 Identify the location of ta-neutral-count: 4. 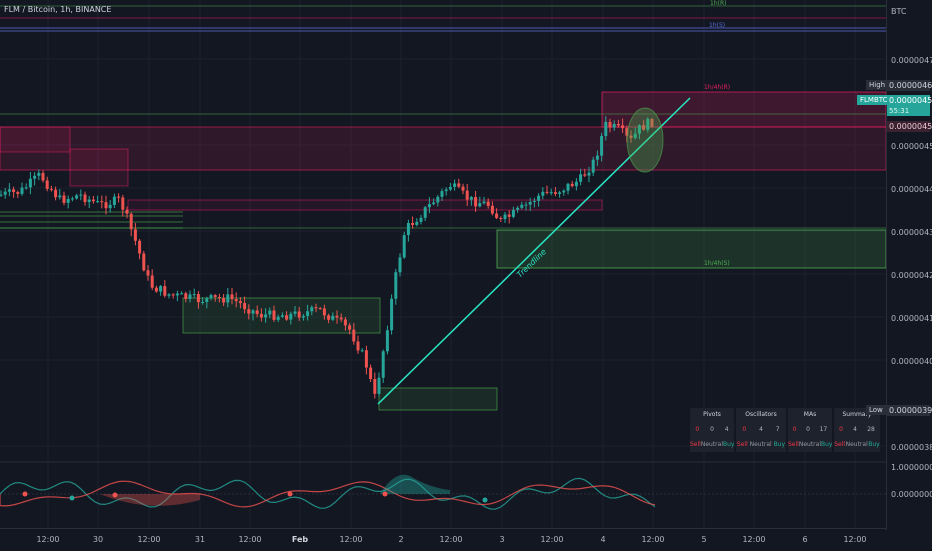
(761, 429).